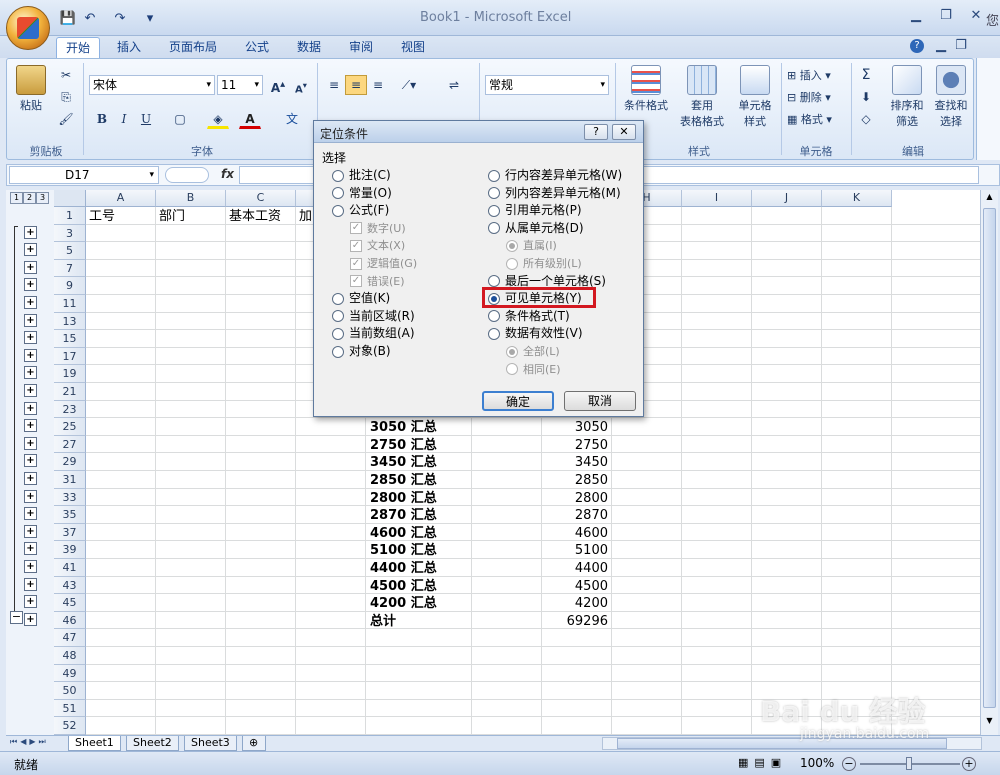 The height and width of the screenshot is (775, 1000). I want to click on sheet-tab-2: Sheet2, so click(152, 743).